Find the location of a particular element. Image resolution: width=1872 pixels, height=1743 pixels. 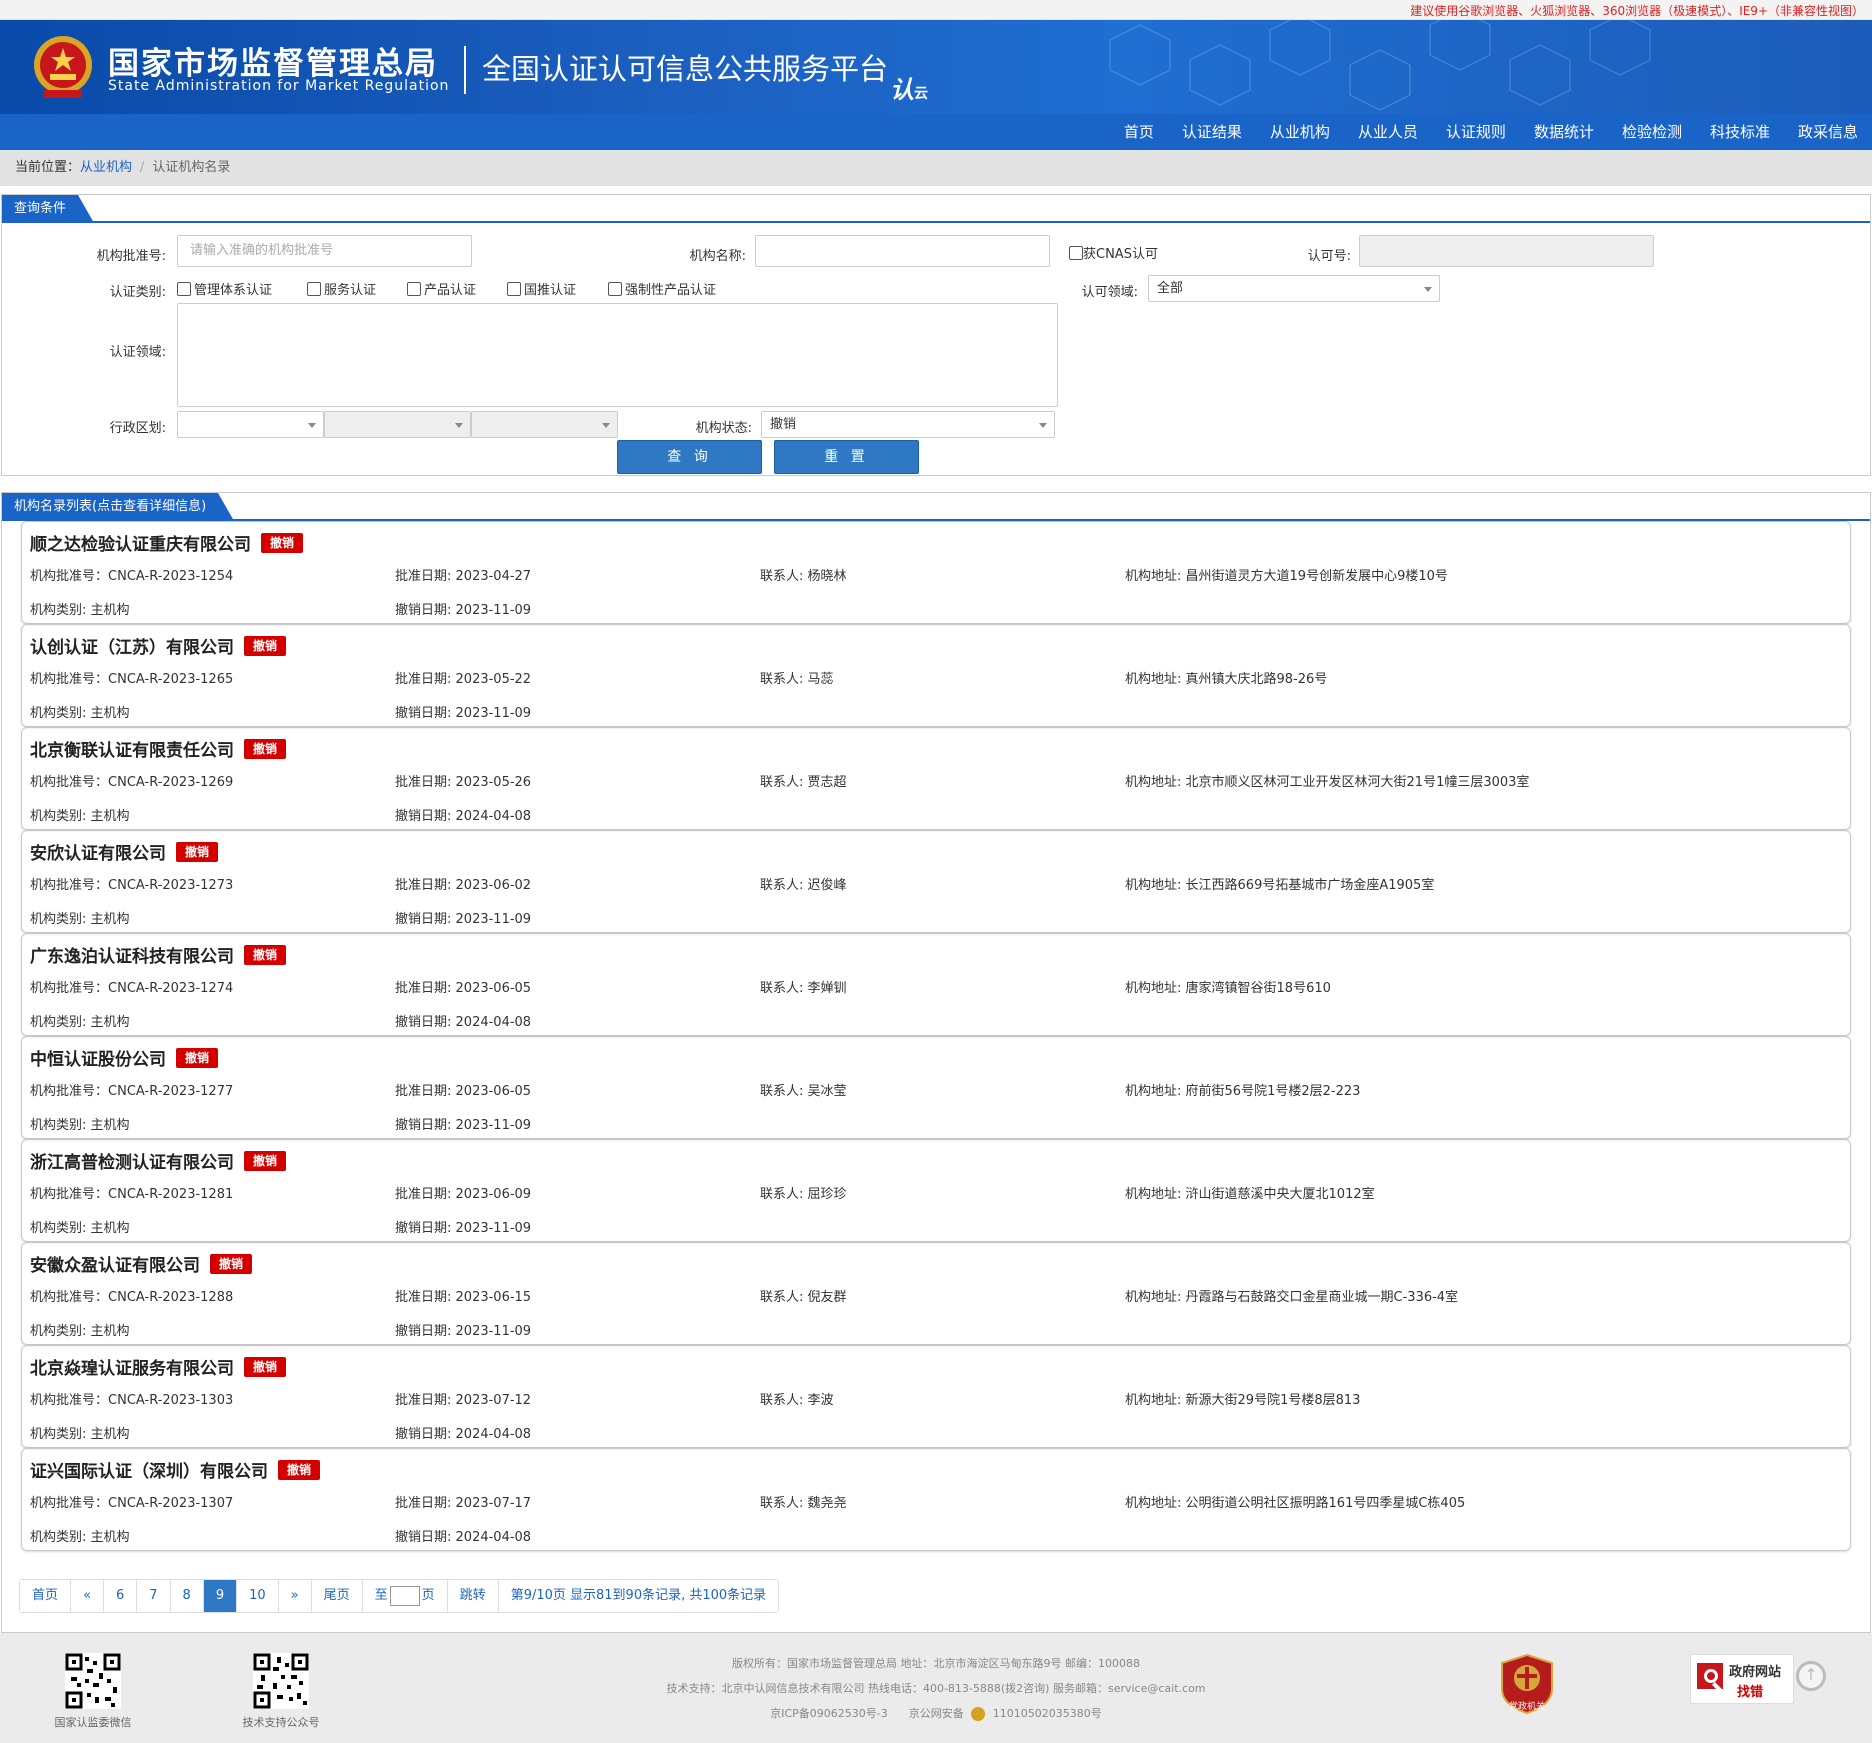

page-6: 6 is located at coordinates (120, 1596).